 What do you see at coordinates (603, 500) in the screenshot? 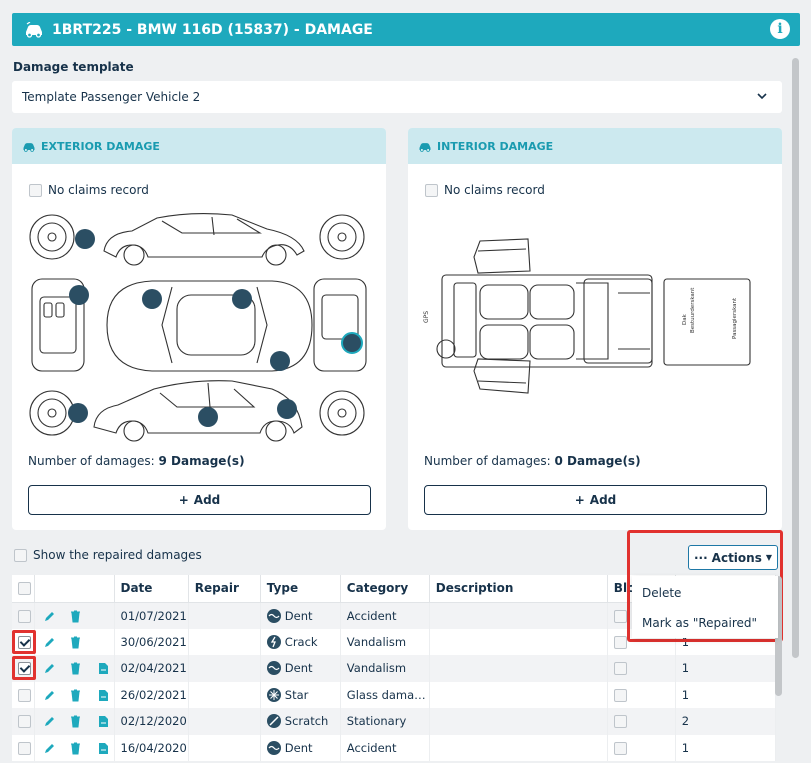
I see `interior-add-label: Add` at bounding box center [603, 500].